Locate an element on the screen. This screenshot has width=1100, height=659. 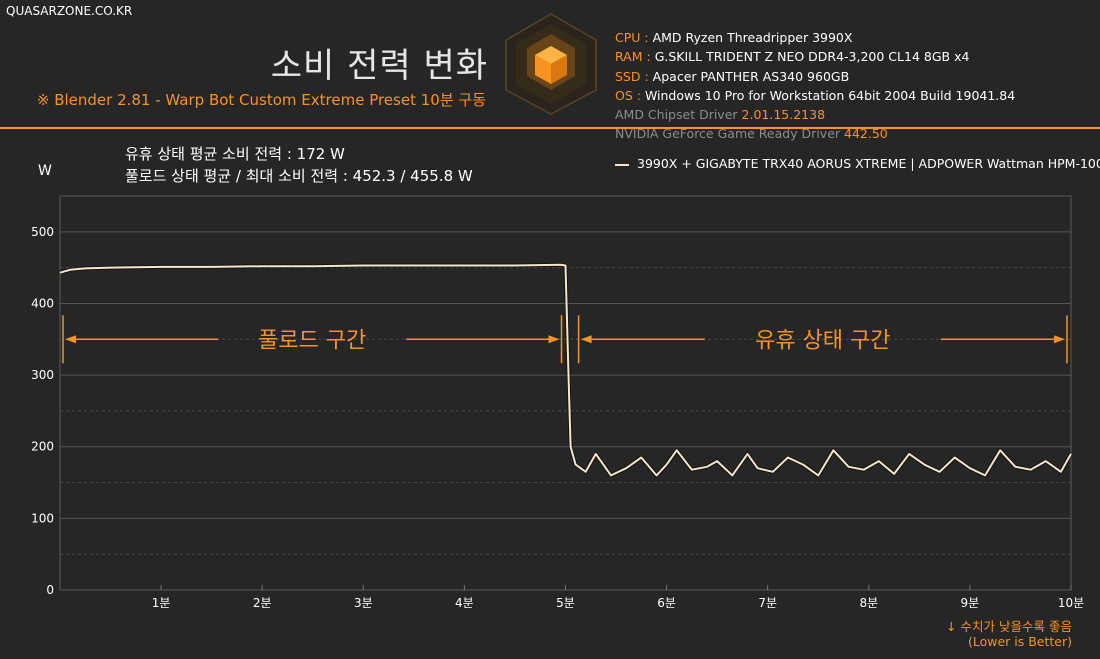
x-tick-label: 3분 is located at coordinates (363, 603).